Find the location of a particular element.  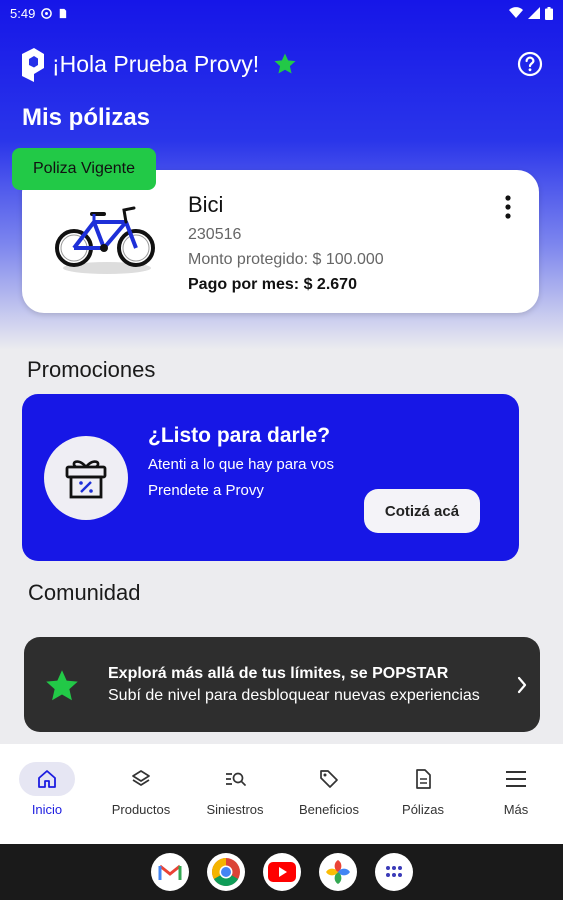

app-bar: ¡Hola Prueba Provy! is located at coordinates (281, 64).